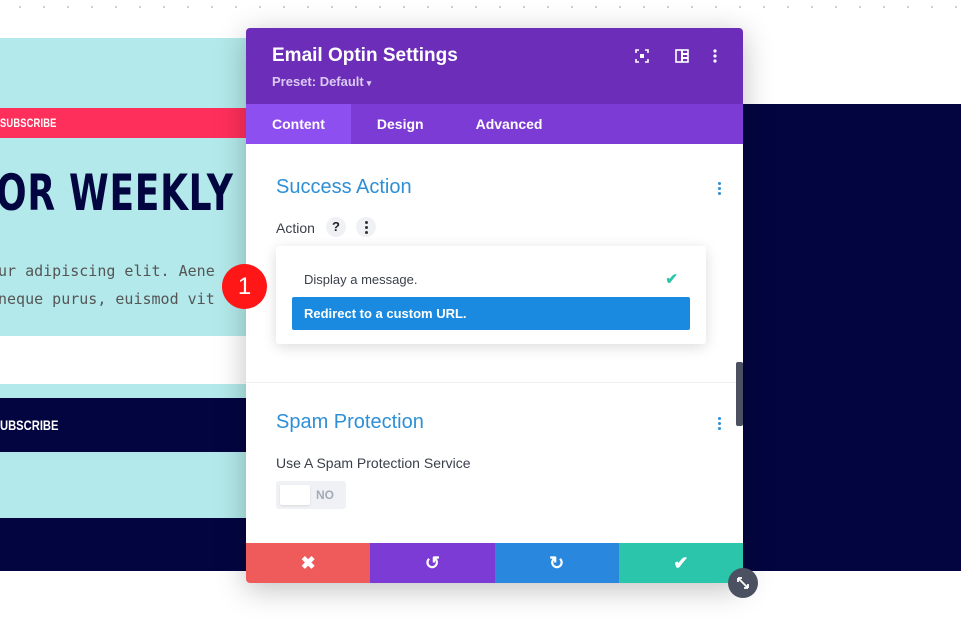  I want to click on split-view-icon, so click(682, 56).